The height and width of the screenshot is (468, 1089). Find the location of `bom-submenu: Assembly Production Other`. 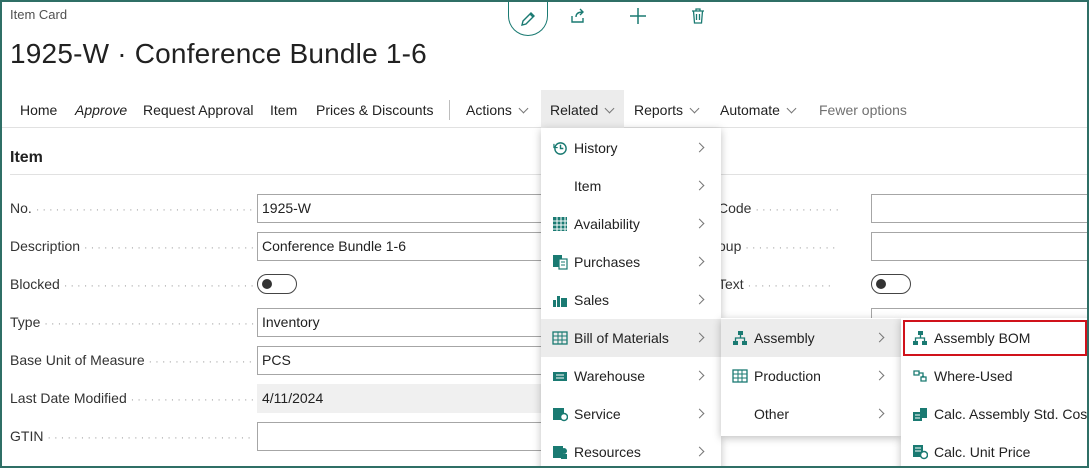

bom-submenu: Assembly Production Other is located at coordinates (811, 377).